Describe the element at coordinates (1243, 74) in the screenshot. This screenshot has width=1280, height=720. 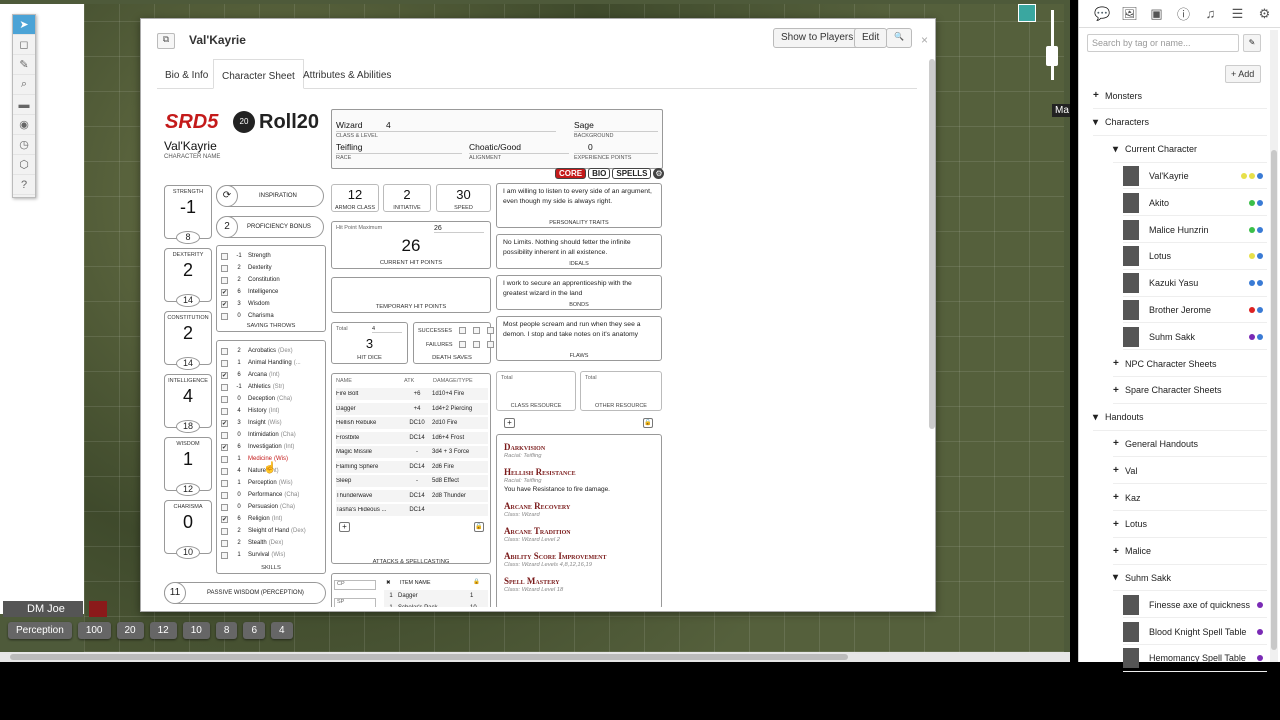
I see `add-button: + Add` at that location.